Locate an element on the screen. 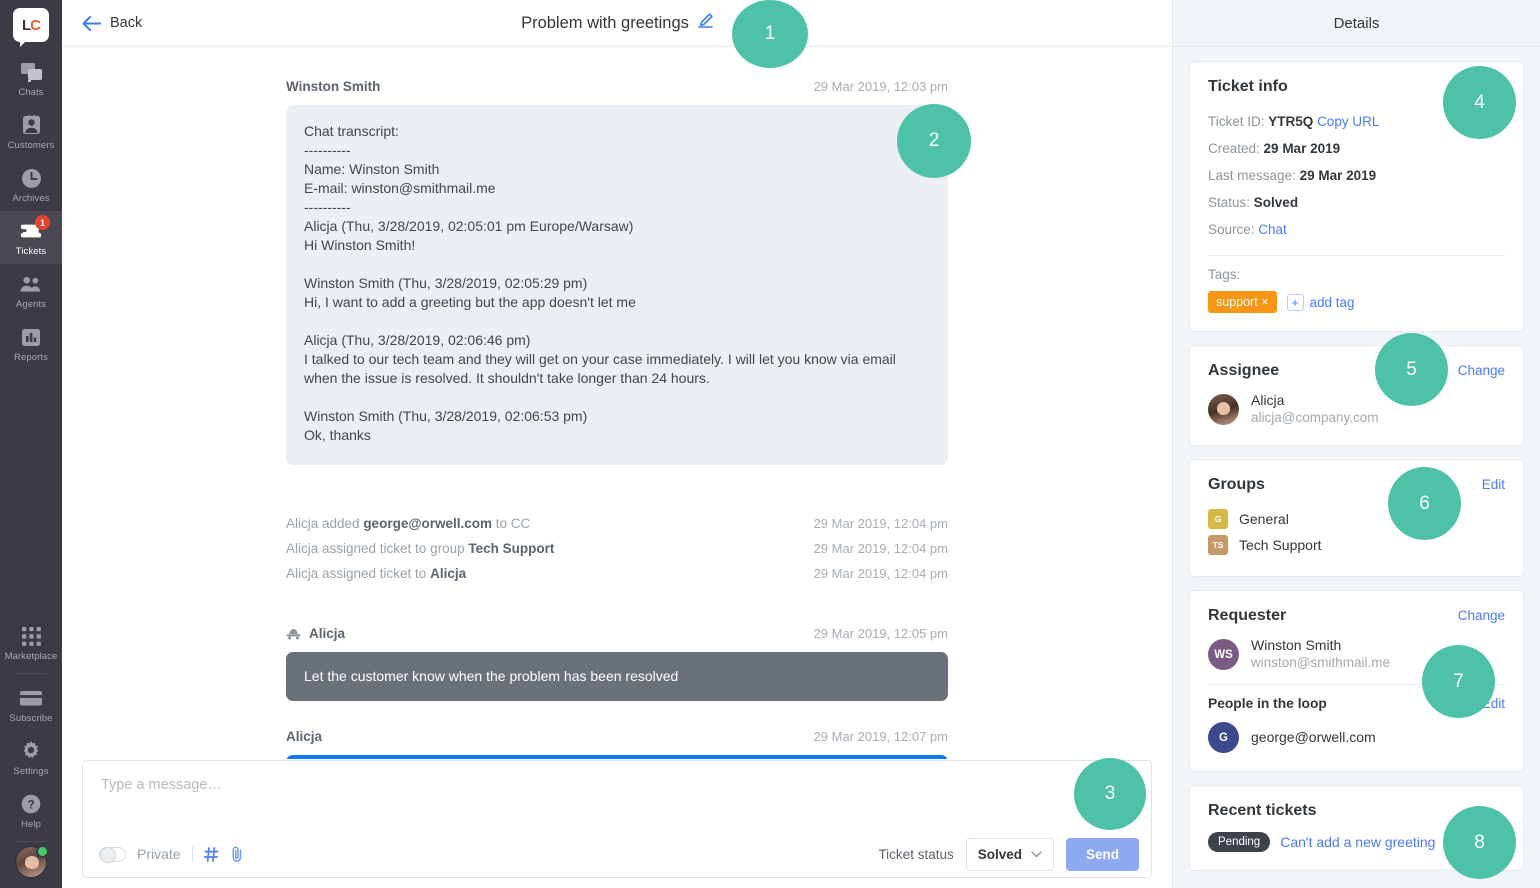 Image resolution: width=1540 pixels, height=888 pixels. avatar is located at coordinates (32, 861).